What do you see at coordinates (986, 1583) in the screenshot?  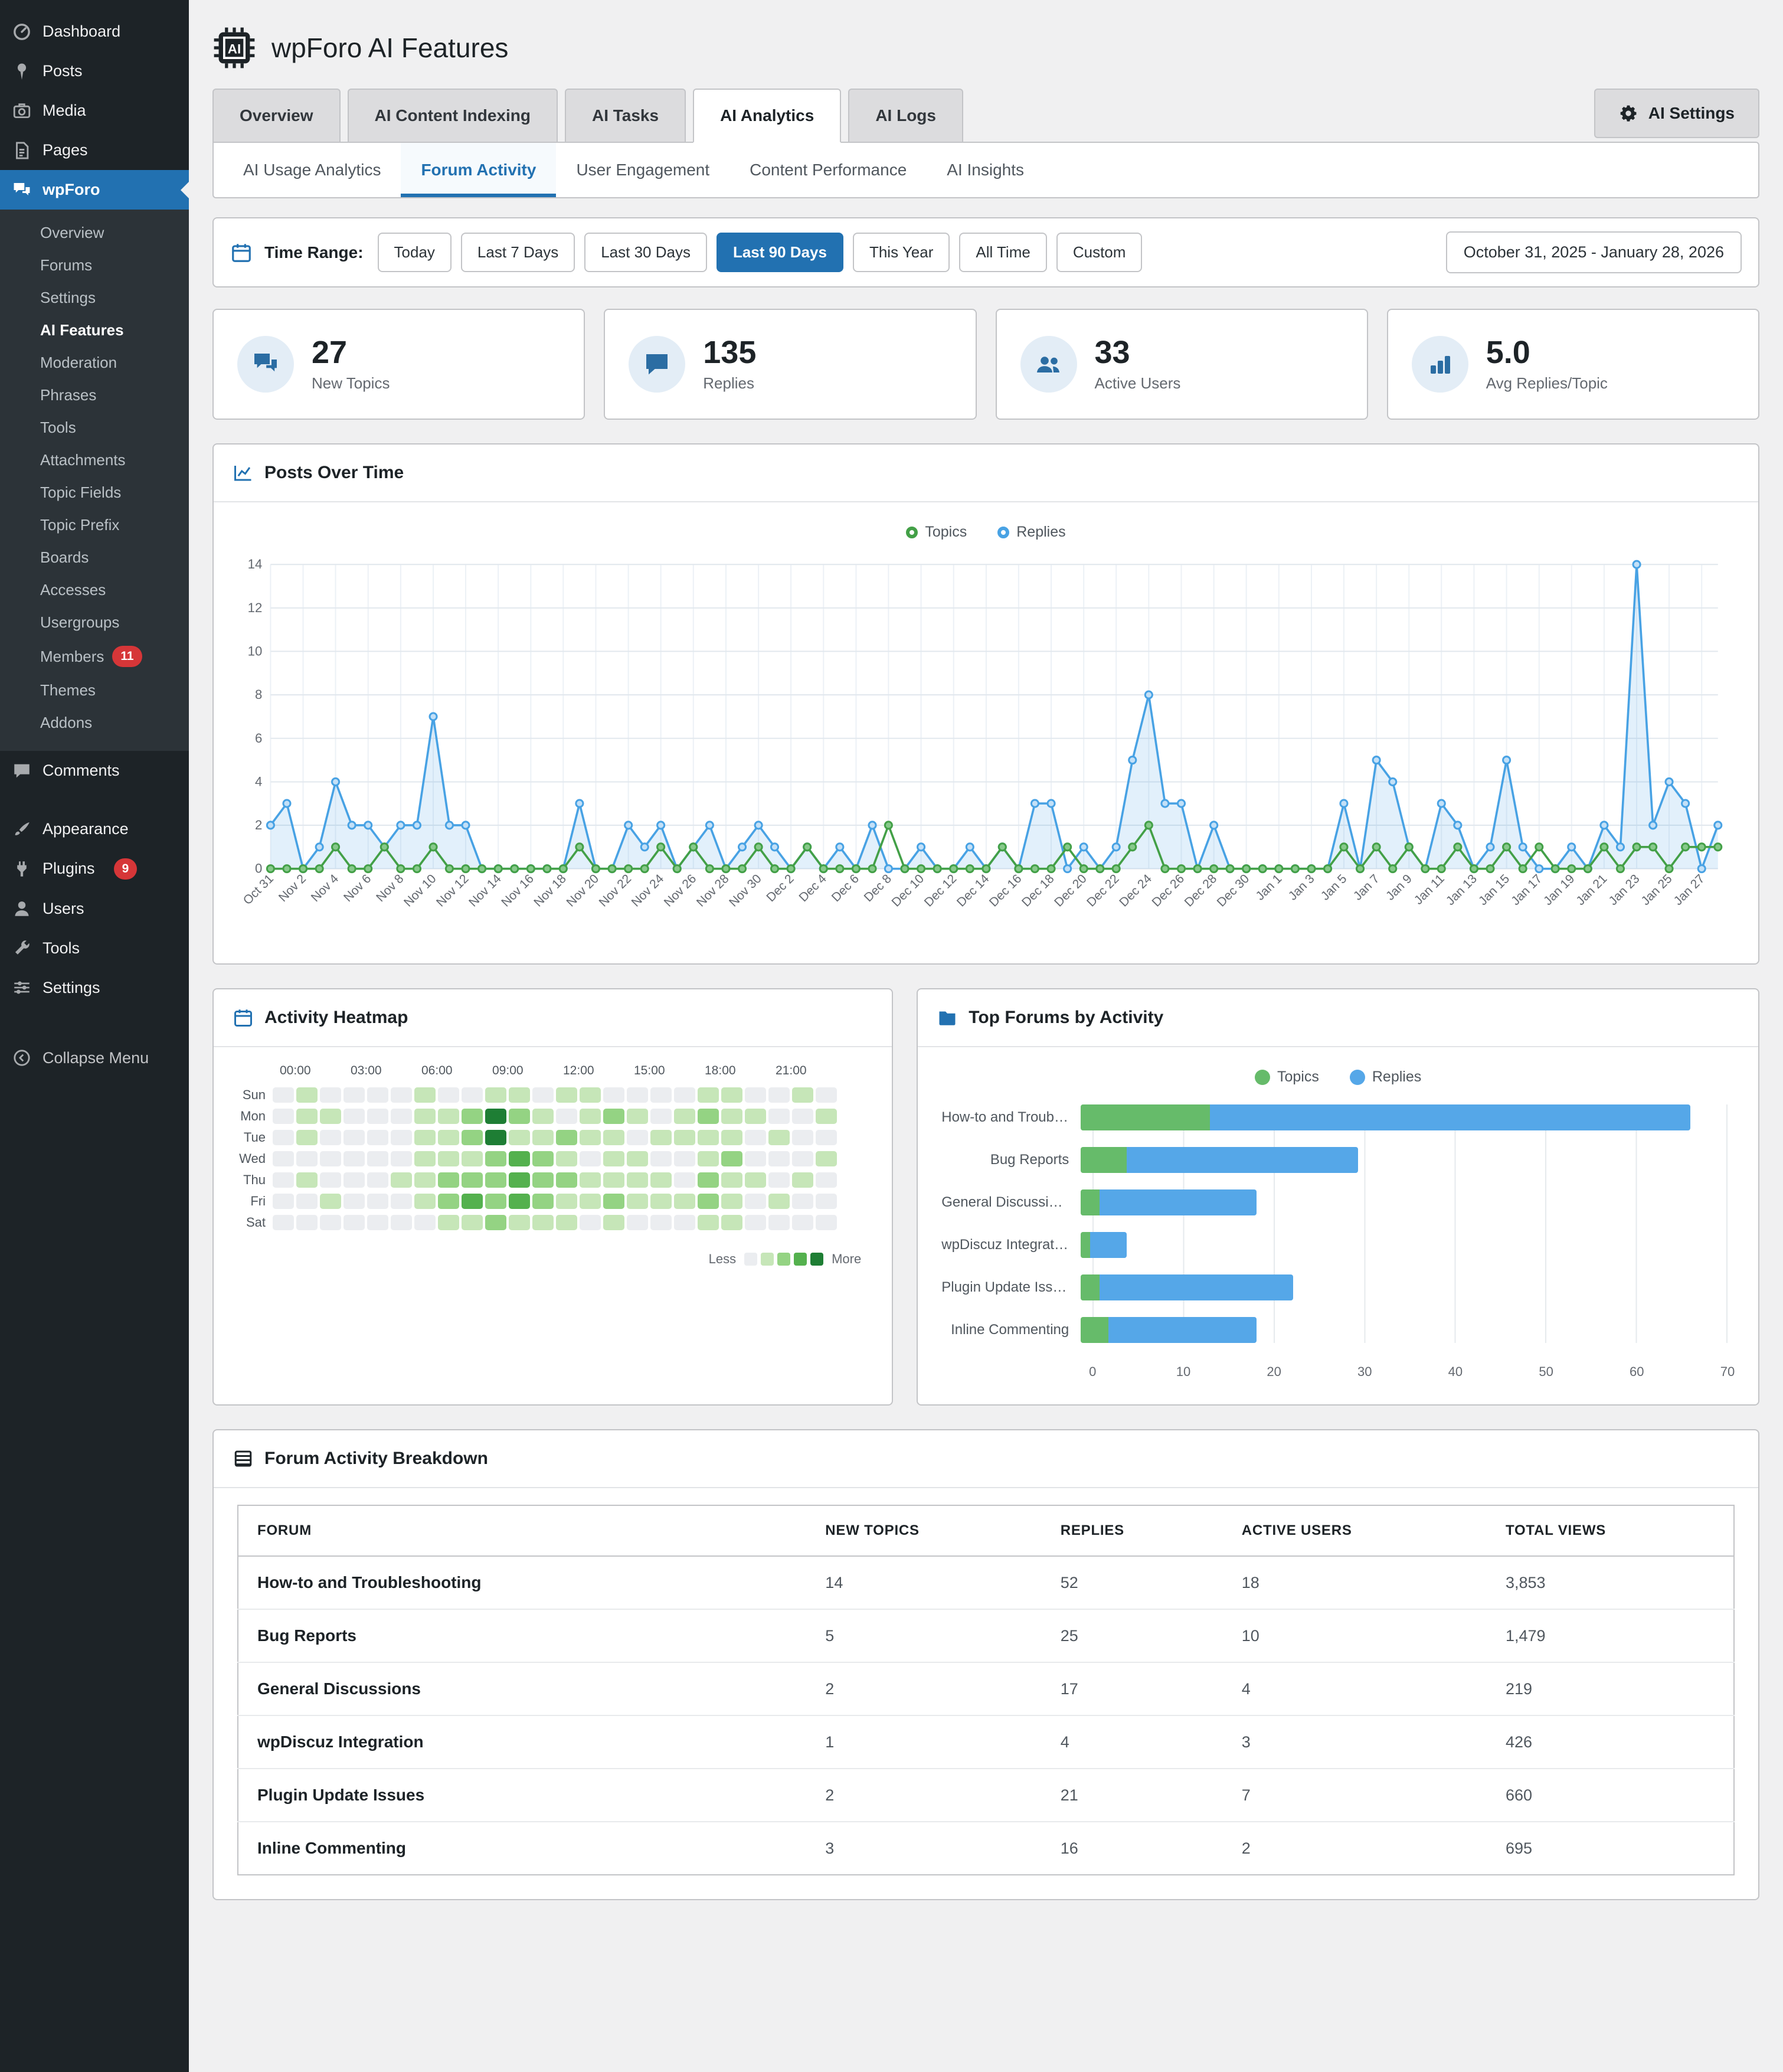 I see `table-row: How-to and Troubleshooting 14 52 18 3,853` at bounding box center [986, 1583].